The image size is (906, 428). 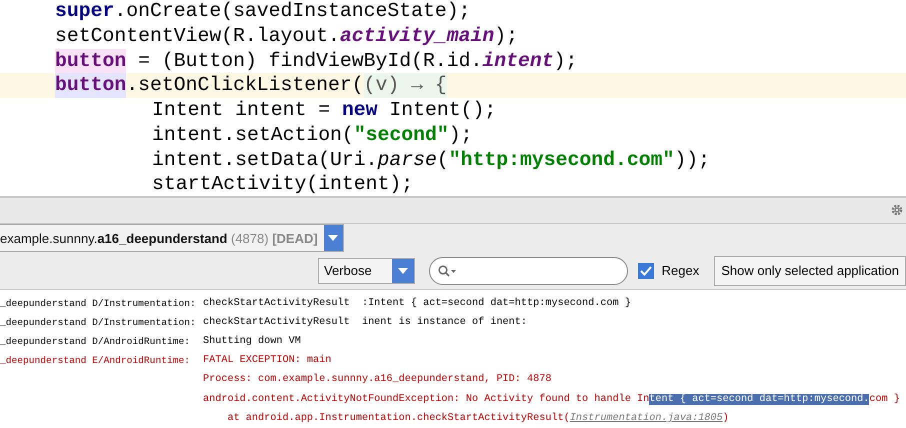 What do you see at coordinates (401, 135) in the screenshot?
I see `code-token: "second"` at bounding box center [401, 135].